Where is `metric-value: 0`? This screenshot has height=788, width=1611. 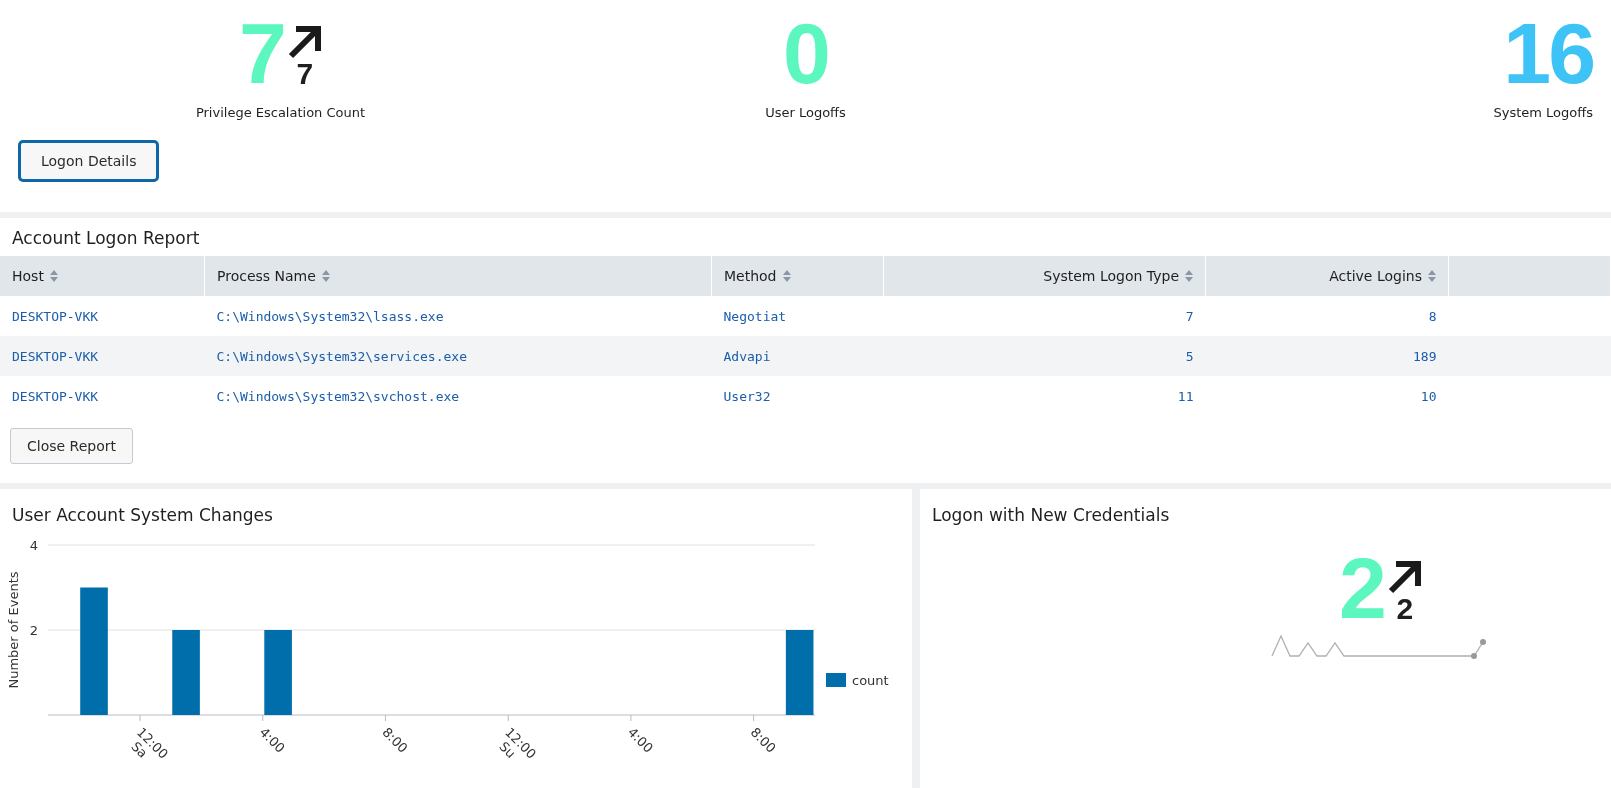 metric-value: 0 is located at coordinates (805, 53).